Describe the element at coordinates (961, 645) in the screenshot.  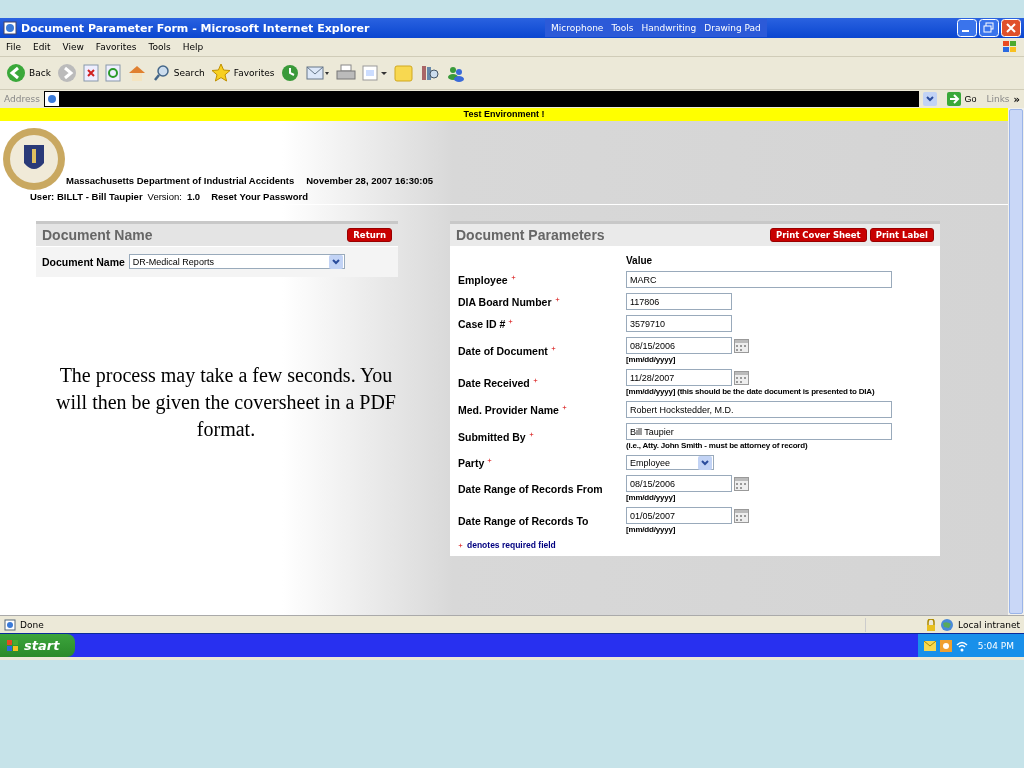
I see `wireless-icon` at that location.